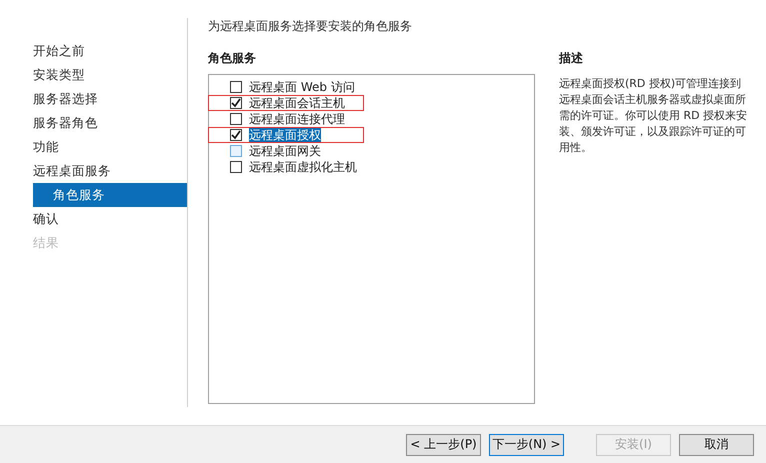 The width and height of the screenshot is (766, 463). What do you see at coordinates (297, 119) in the screenshot?
I see `role-service-label: 远程桌面连接代理` at bounding box center [297, 119].